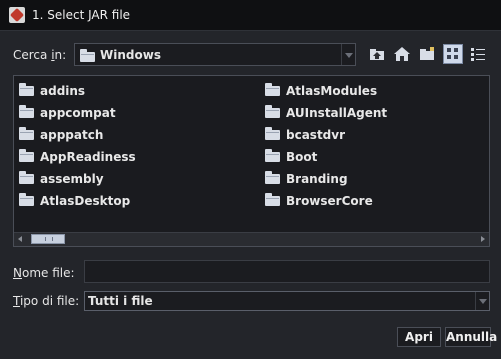  What do you see at coordinates (287, 271) in the screenshot?
I see `file-name-field` at bounding box center [287, 271].